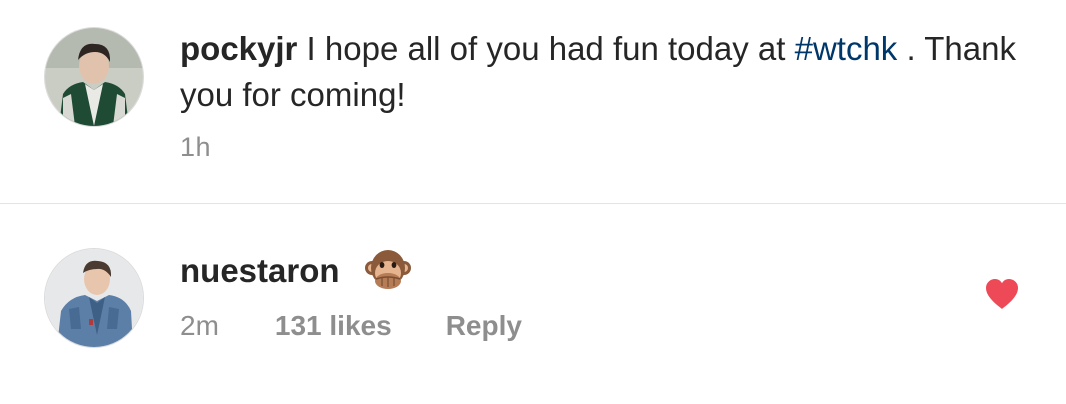  What do you see at coordinates (1002, 294) in the screenshot?
I see `heart-icon` at bounding box center [1002, 294].